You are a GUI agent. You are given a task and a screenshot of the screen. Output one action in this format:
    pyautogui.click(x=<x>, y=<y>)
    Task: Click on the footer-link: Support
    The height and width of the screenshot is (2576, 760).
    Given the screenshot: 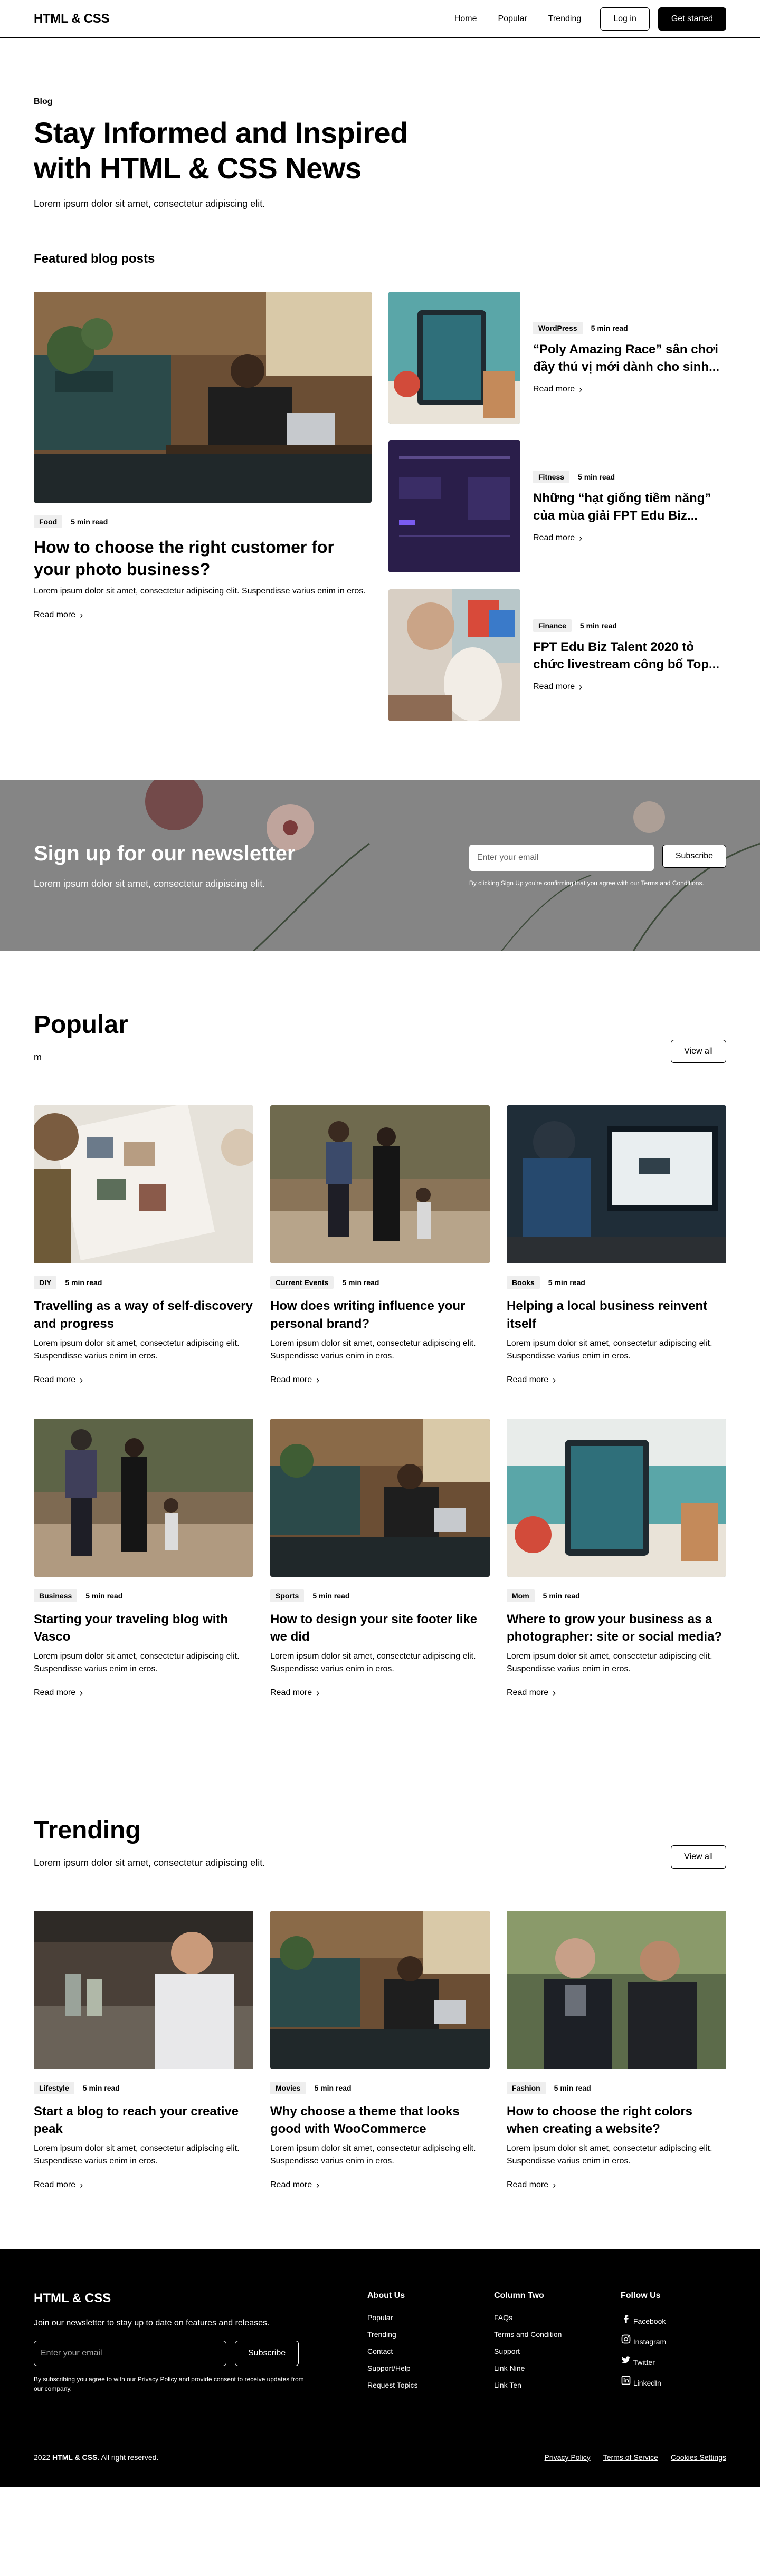 What is the action you would take?
    pyautogui.click(x=547, y=2351)
    